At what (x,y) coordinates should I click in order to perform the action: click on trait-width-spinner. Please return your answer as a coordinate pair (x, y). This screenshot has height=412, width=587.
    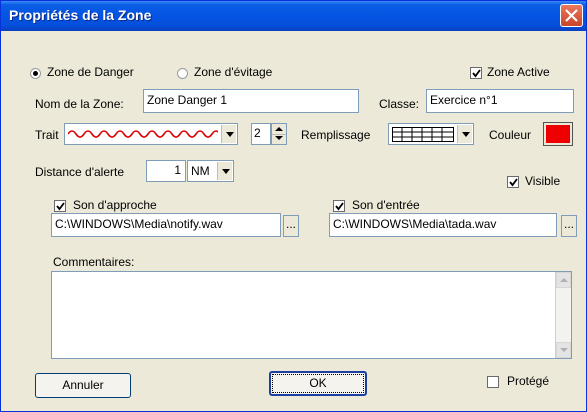
    Looking at the image, I should click on (279, 134).